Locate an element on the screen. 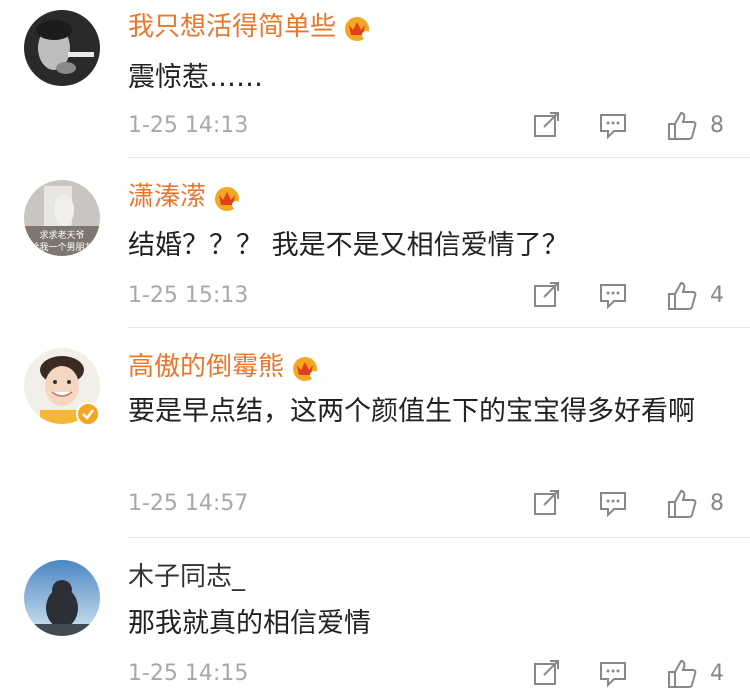  username: 潇溱潆 is located at coordinates (167, 197).